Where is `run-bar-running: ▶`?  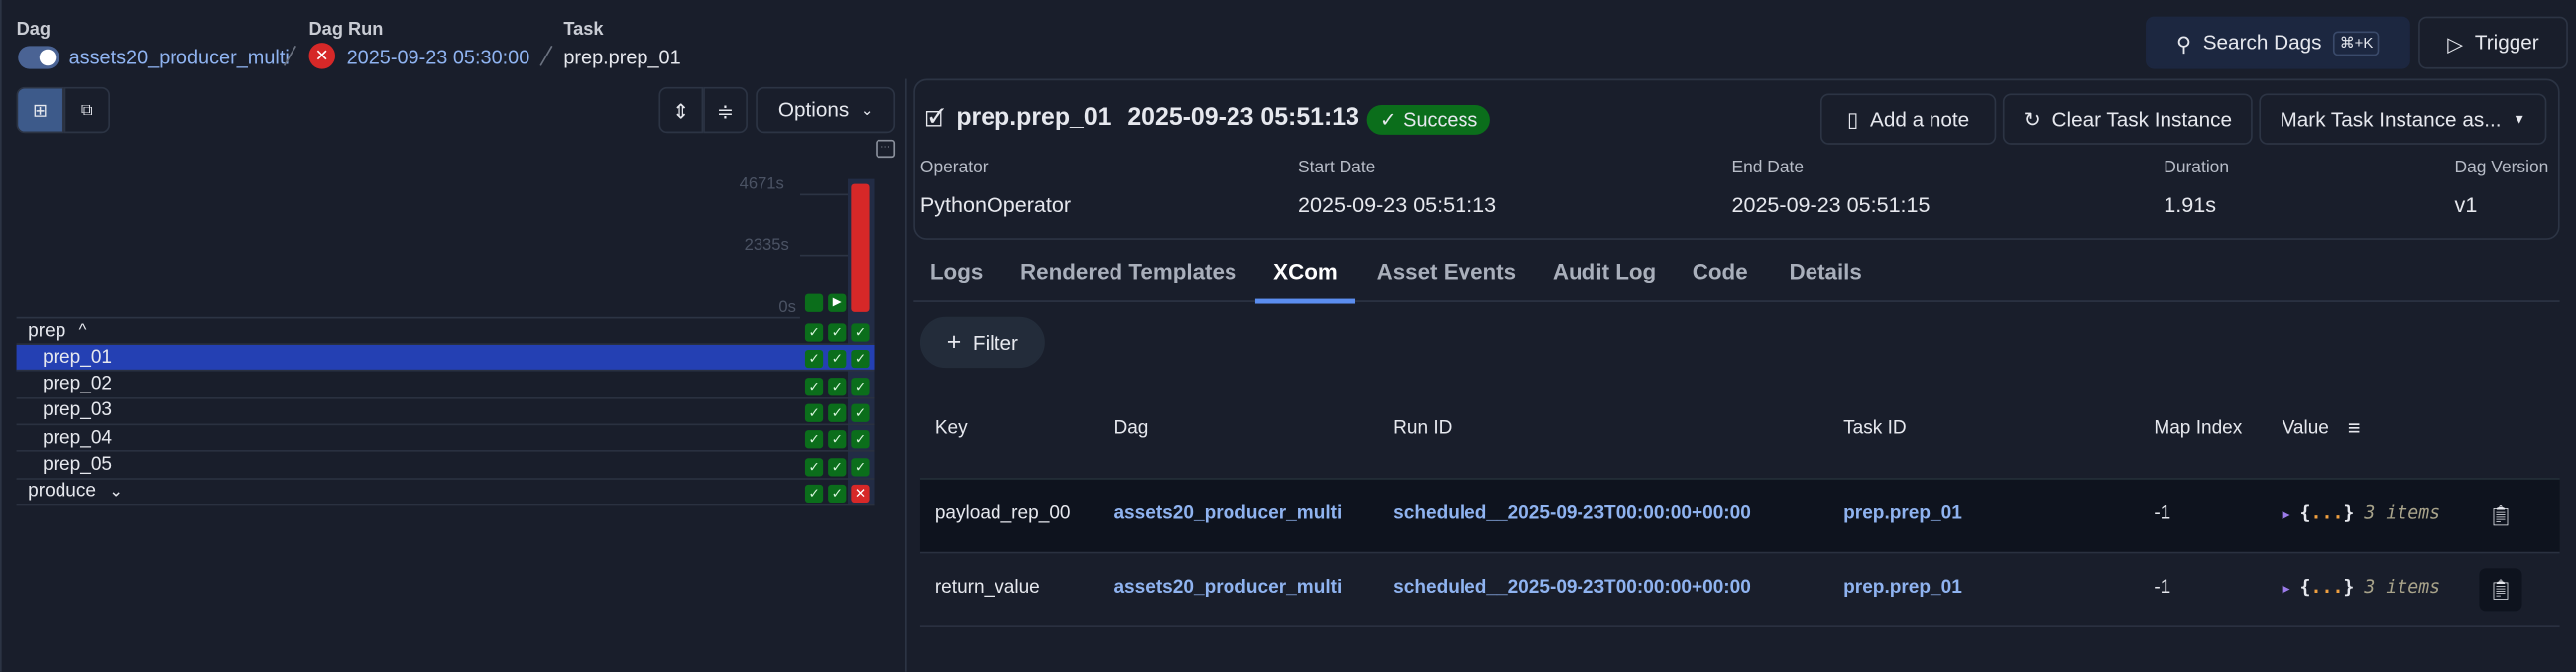 run-bar-running: ▶ is located at coordinates (838, 302).